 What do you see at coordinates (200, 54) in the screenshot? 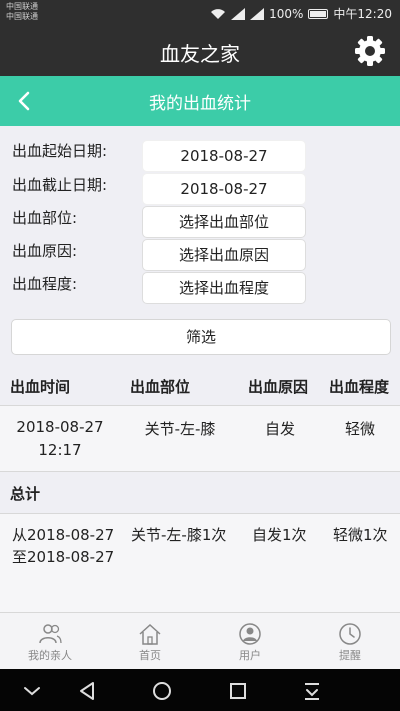
I see `app-title: 血友之家` at bounding box center [200, 54].